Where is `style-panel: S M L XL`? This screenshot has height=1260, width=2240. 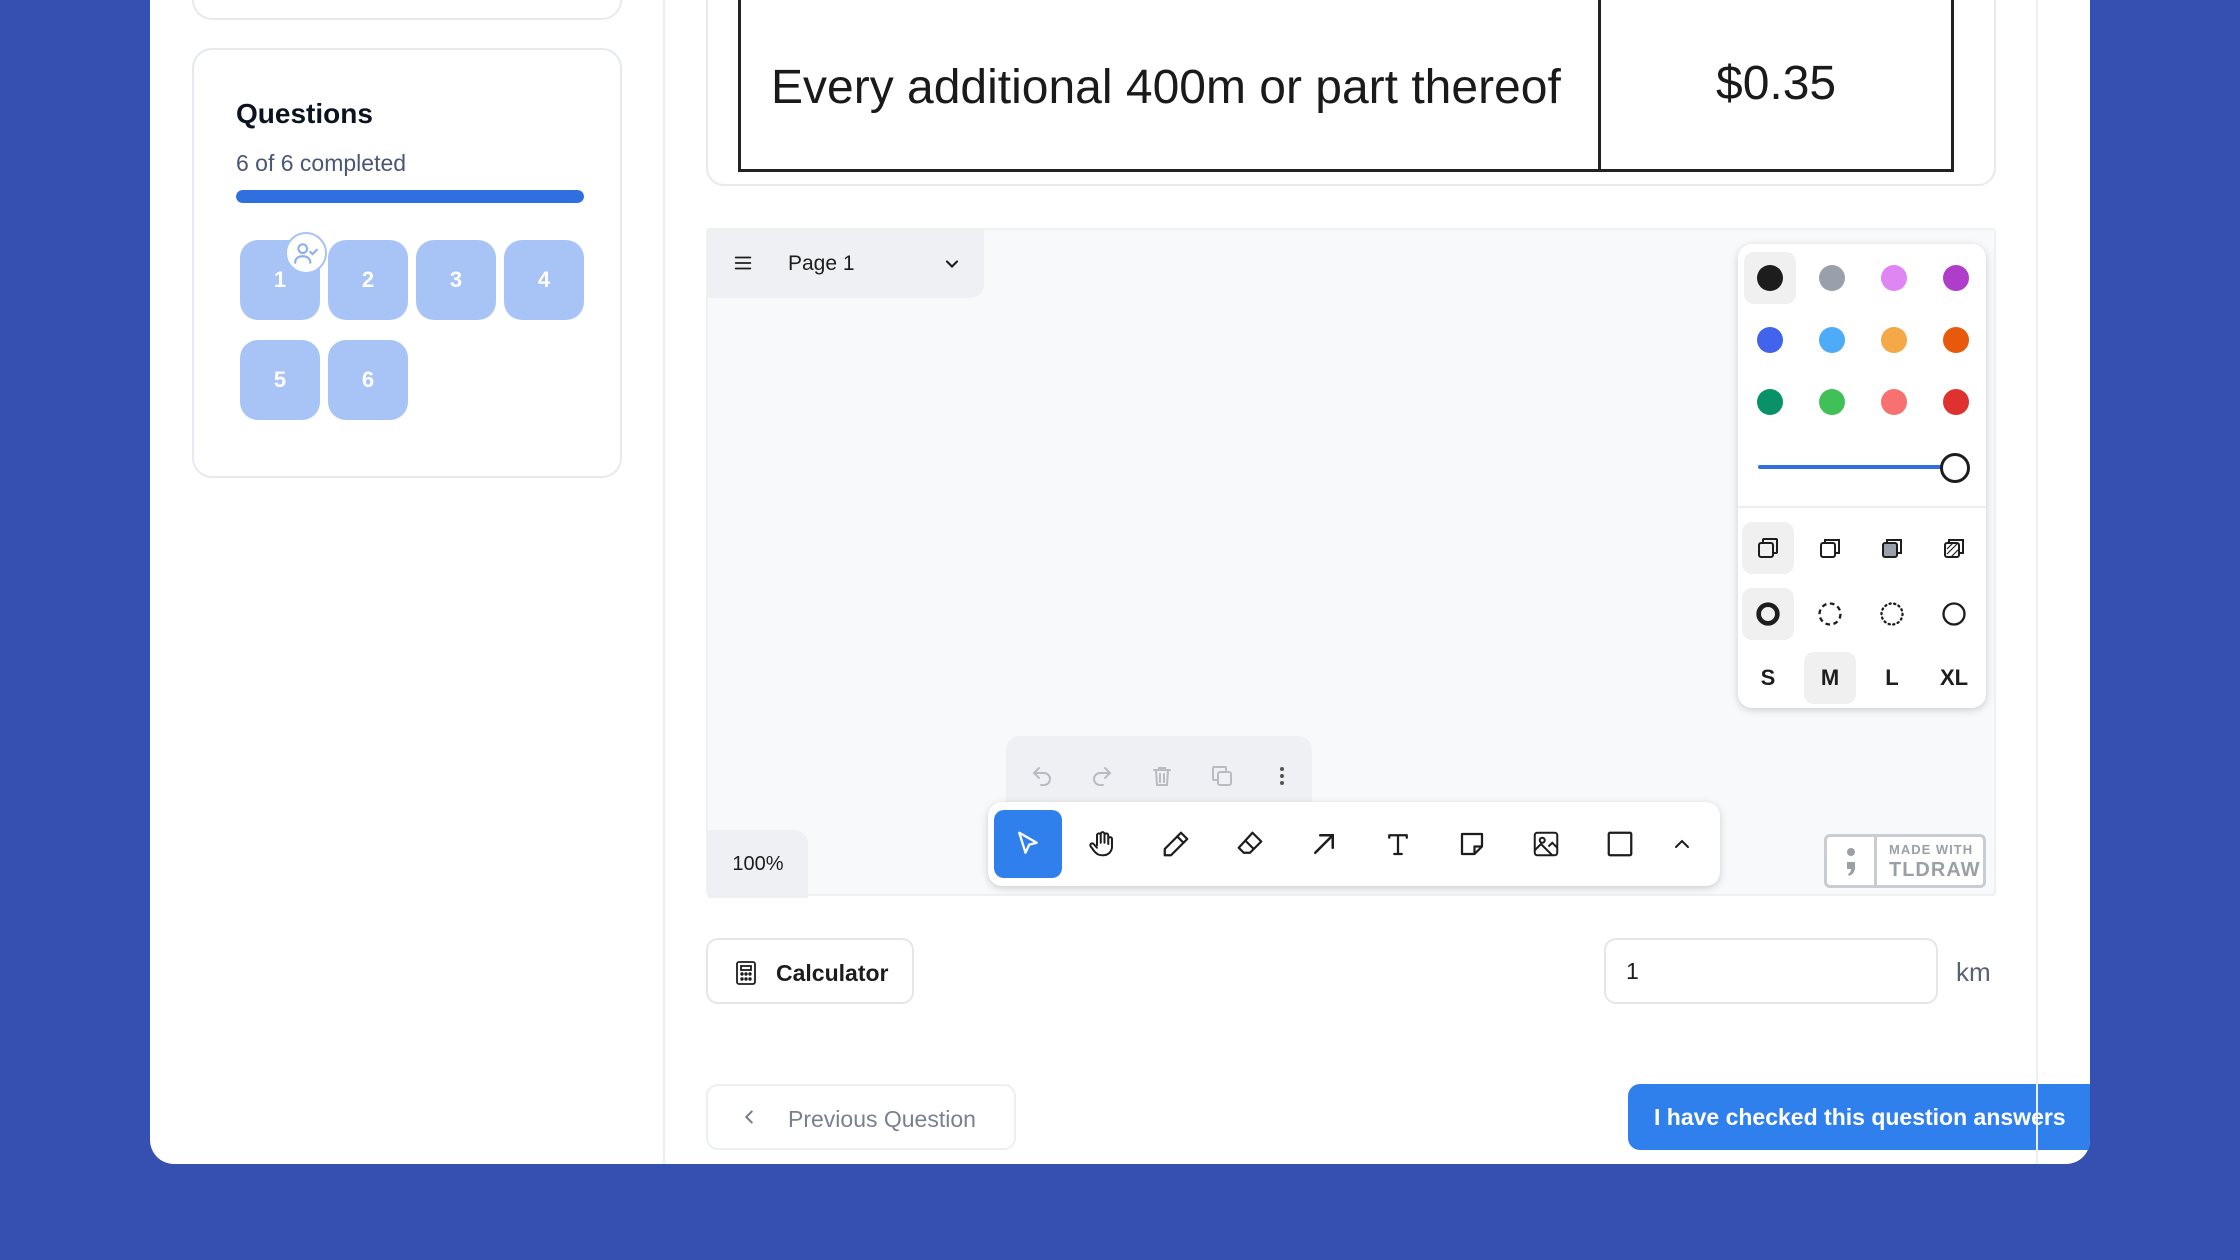
style-panel: S M L XL is located at coordinates (1862, 476).